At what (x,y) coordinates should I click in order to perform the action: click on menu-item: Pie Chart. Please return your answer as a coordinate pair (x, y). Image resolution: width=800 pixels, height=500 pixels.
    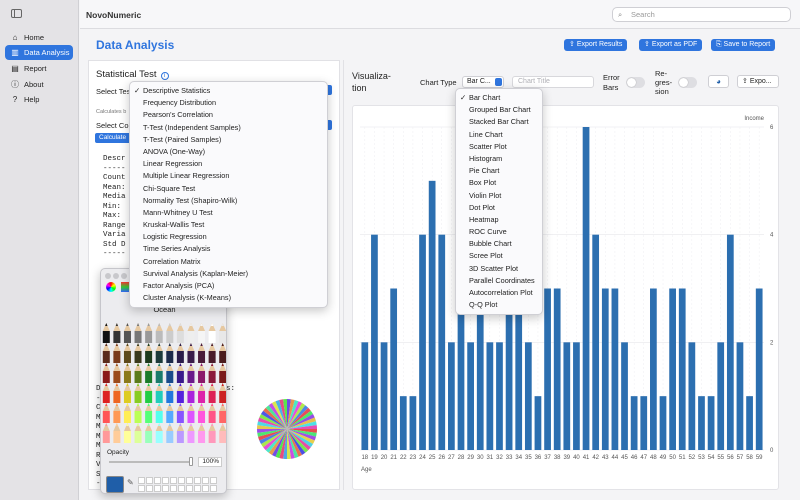
    Looking at the image, I should click on (499, 171).